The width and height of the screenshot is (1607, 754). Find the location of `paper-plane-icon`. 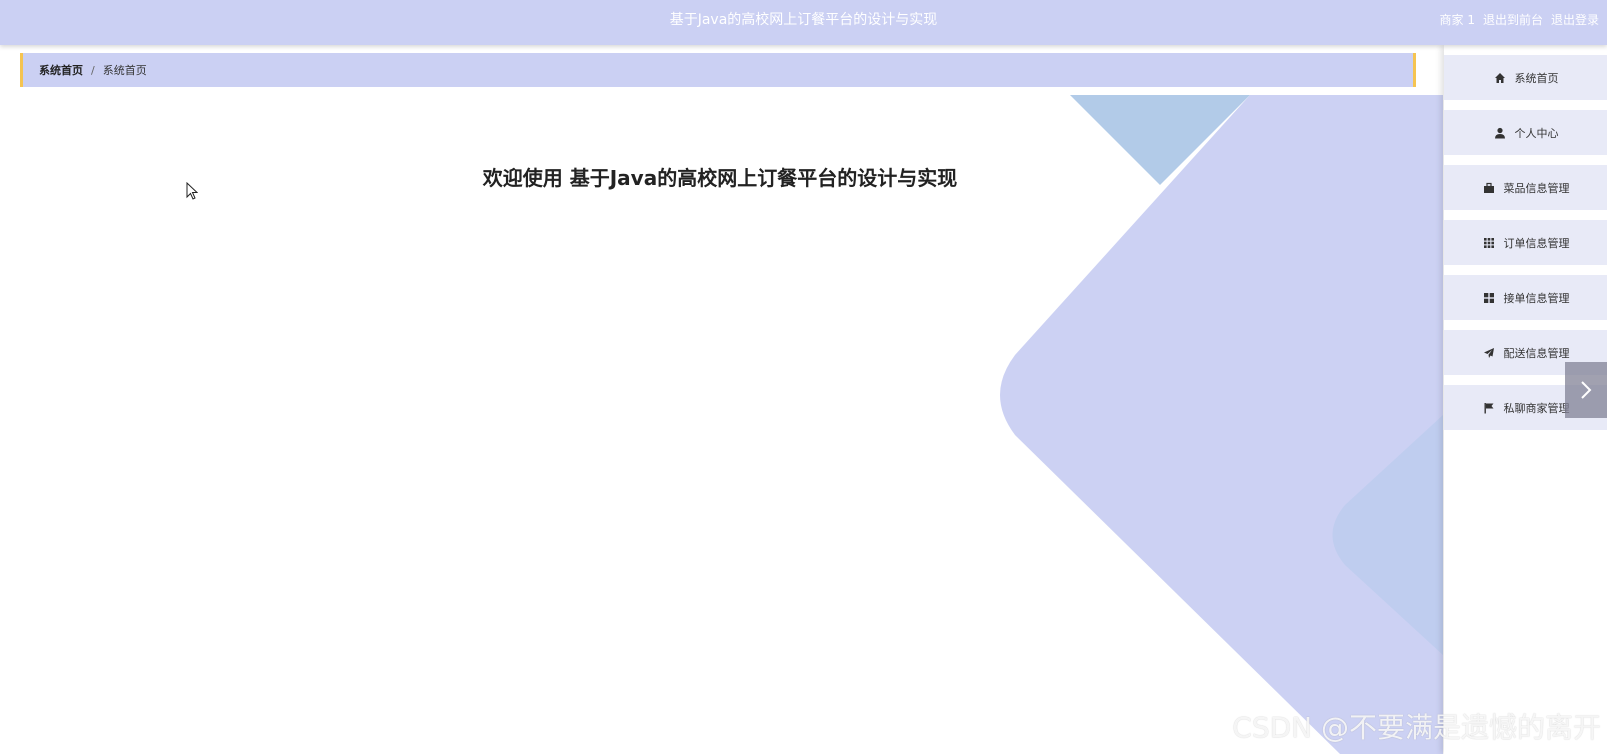

paper-plane-icon is located at coordinates (1489, 353).